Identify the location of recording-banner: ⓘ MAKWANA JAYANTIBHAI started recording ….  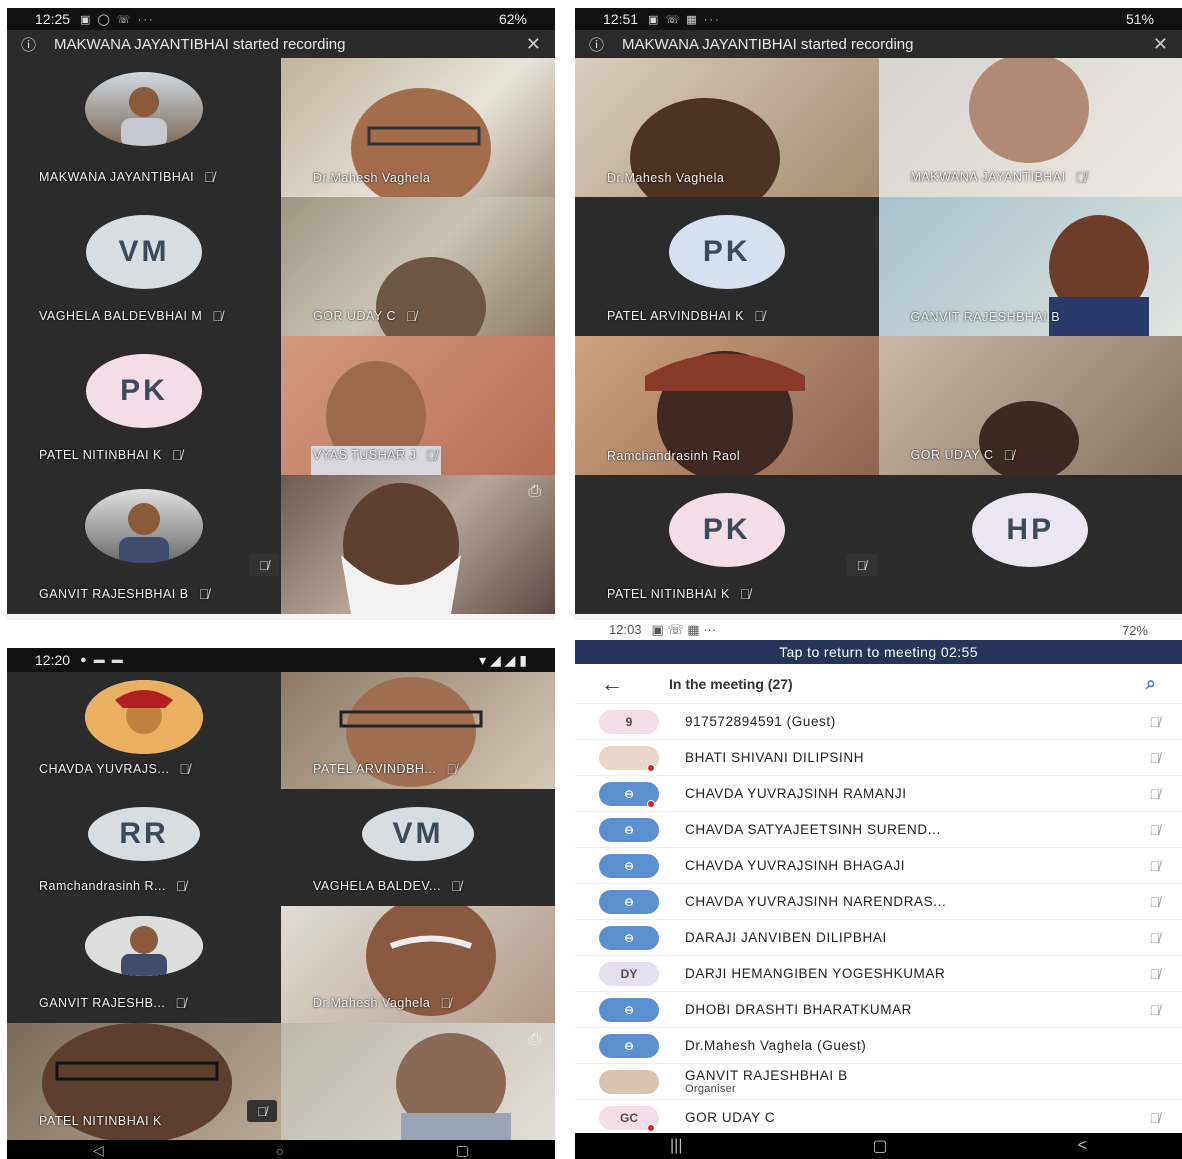
(878, 44).